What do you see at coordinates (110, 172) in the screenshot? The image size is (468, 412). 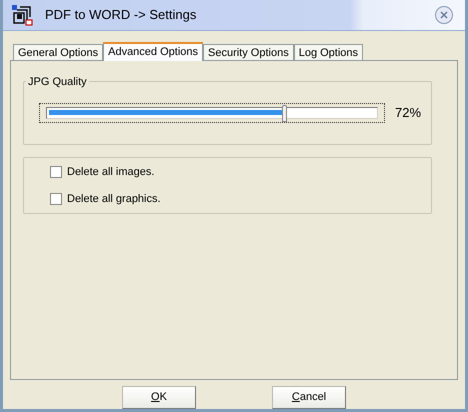 I see `checkbox-label: Delete all images.` at bounding box center [110, 172].